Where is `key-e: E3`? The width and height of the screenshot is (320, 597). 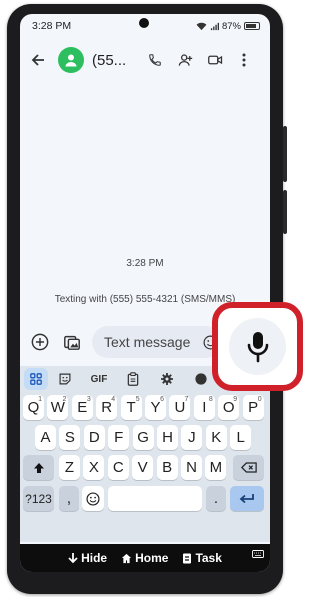
key-e: E3 is located at coordinates (82, 407).